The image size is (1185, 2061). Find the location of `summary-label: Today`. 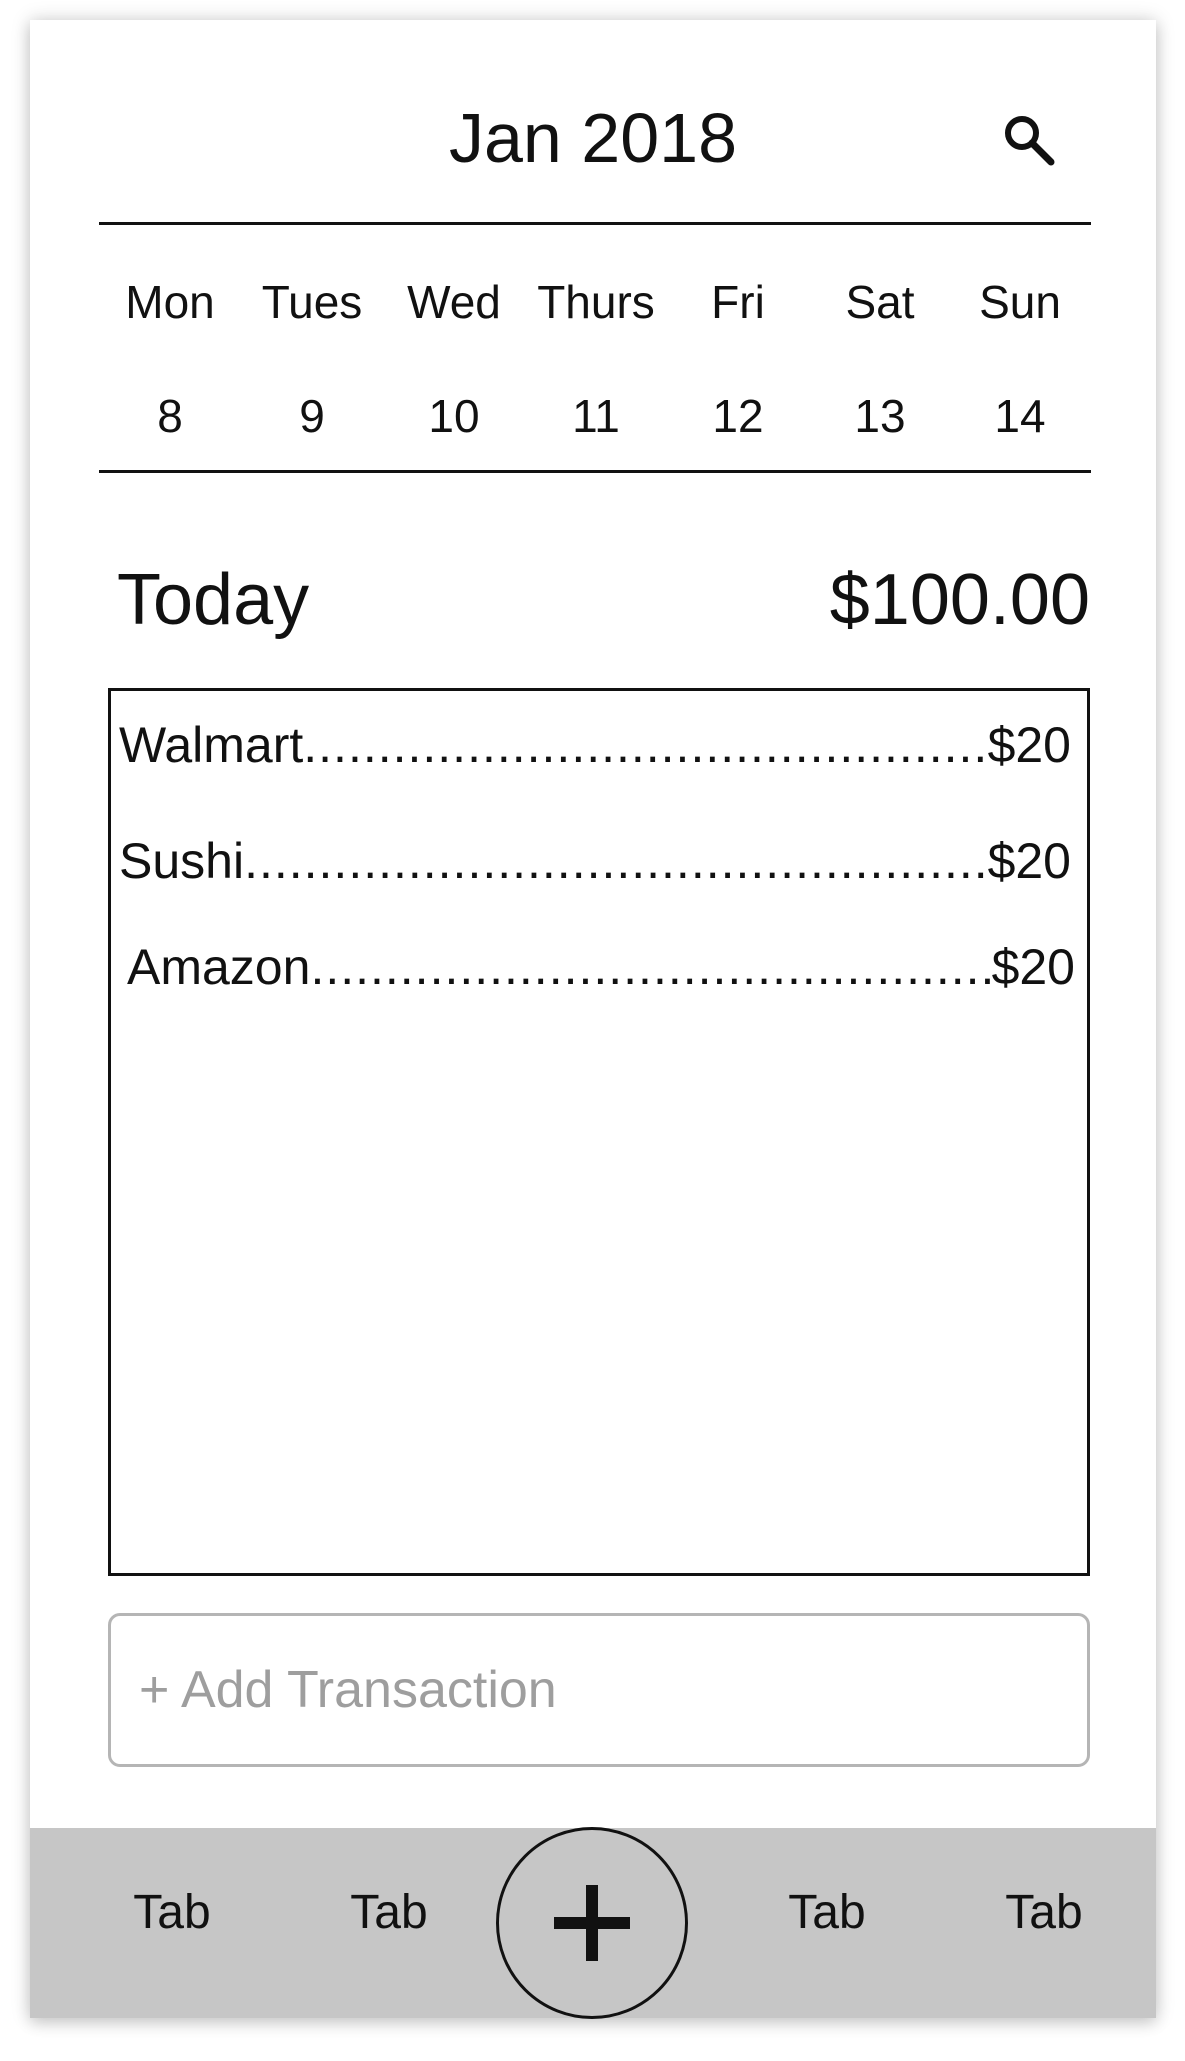

summary-label: Today is located at coordinates (213, 600).